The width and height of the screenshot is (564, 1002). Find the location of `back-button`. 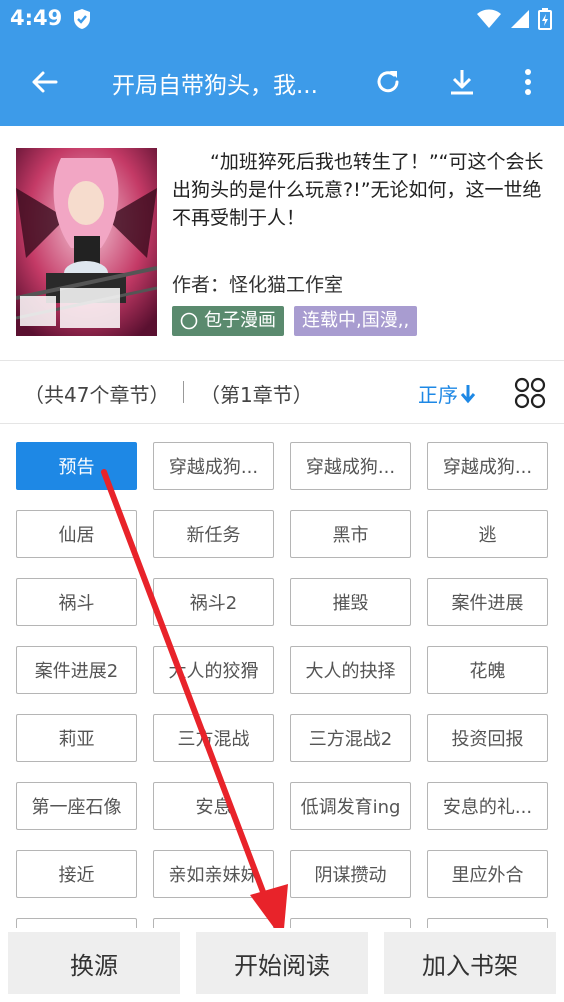

back-button is located at coordinates (44, 82).